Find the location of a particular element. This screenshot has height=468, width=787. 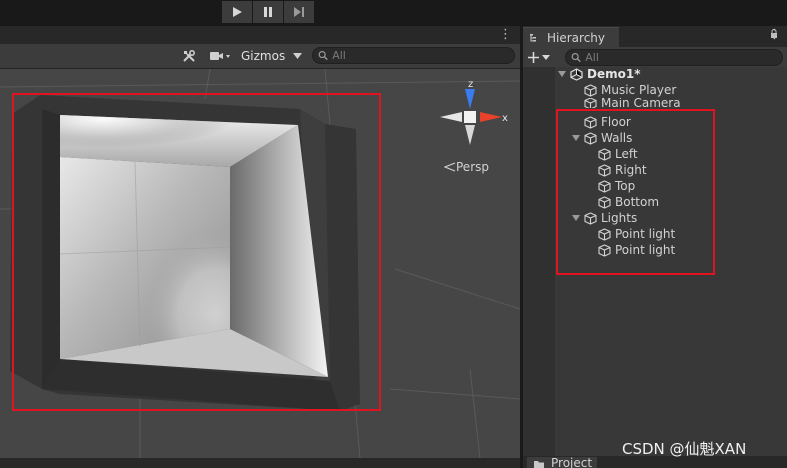

tools-icon is located at coordinates (189, 56).